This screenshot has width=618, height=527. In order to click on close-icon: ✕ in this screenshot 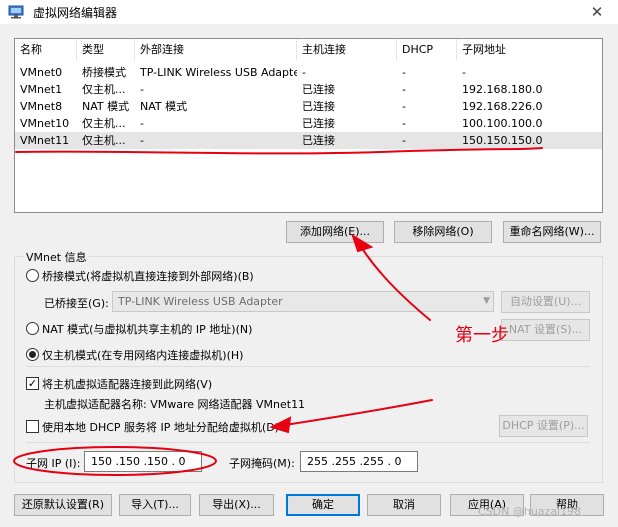, I will do `click(597, 12)`.